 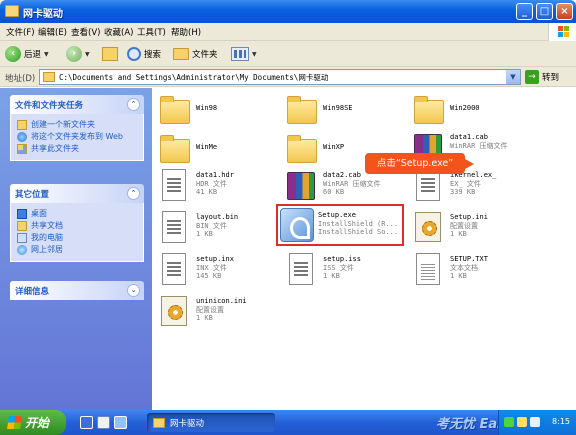 What do you see at coordinates (207, 147) in the screenshot?
I see `file-name: WinMe` at bounding box center [207, 147].